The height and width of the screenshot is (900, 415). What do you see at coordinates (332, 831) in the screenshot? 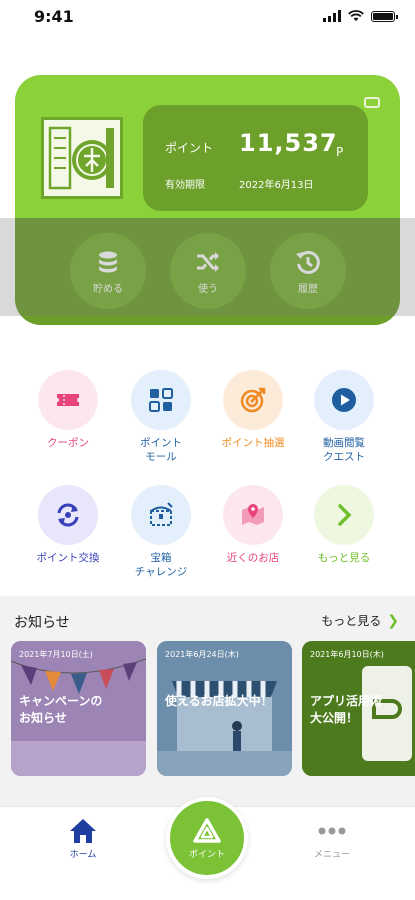
I see `more-dots-icon` at bounding box center [332, 831].